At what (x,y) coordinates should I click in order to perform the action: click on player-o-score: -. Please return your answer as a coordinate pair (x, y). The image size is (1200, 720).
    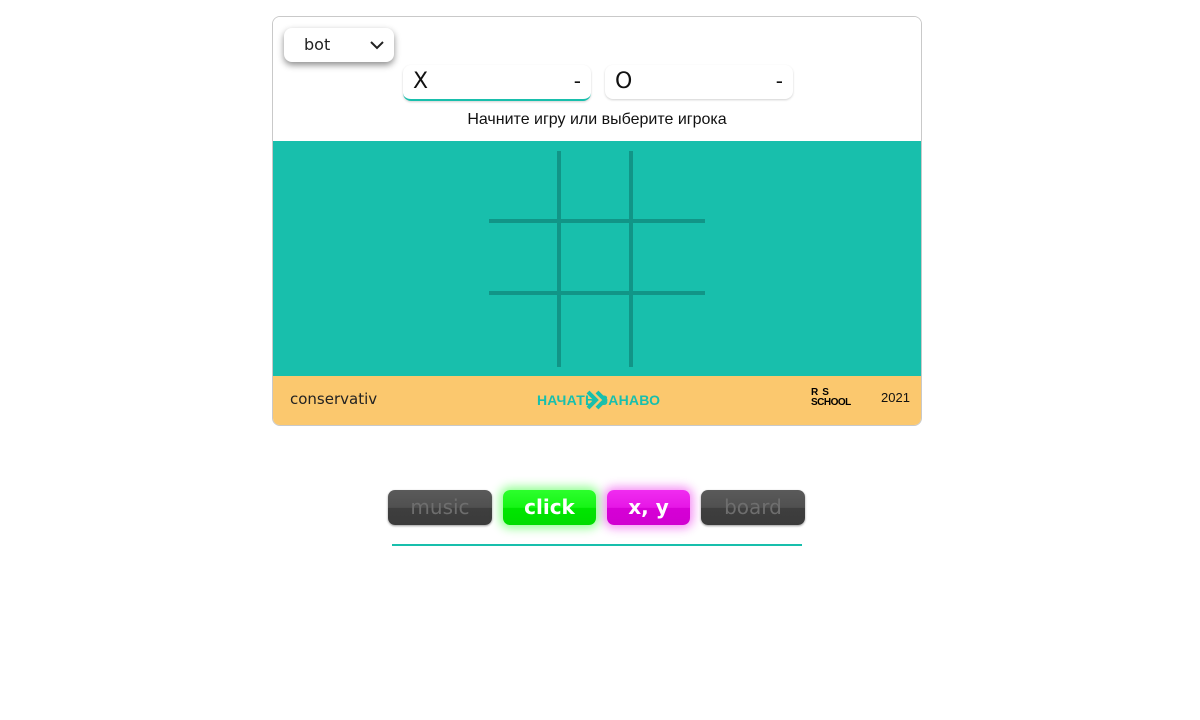
    Looking at the image, I should click on (779, 81).